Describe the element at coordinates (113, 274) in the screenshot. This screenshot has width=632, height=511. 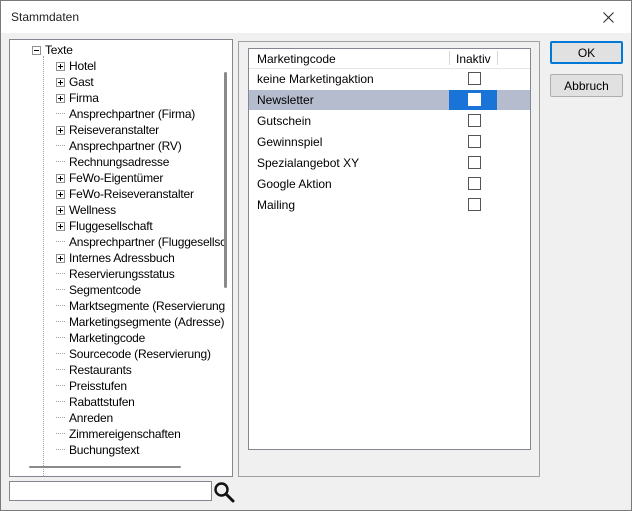
I see `tree-item: Reservierungsstatus` at that location.